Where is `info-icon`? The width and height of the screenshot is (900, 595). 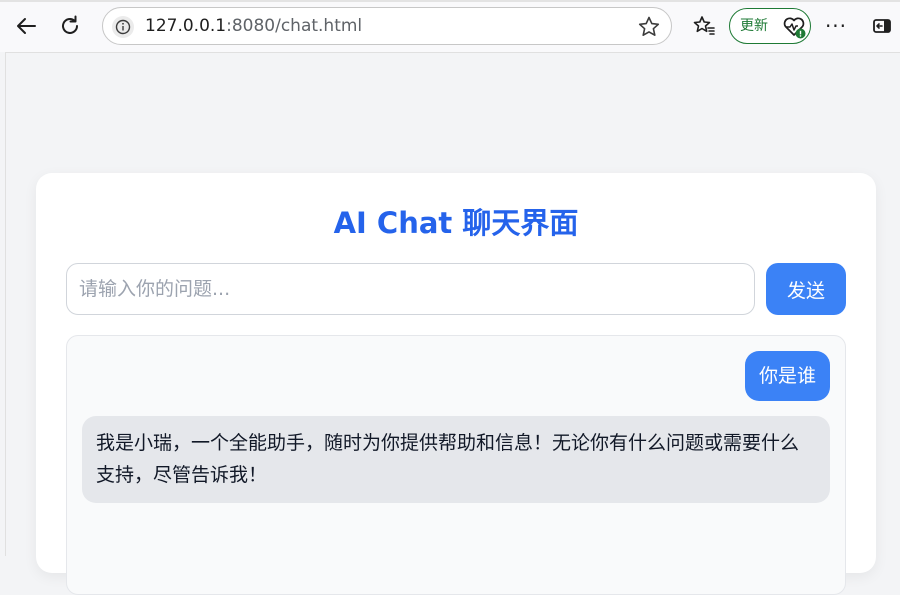 info-icon is located at coordinates (123, 27).